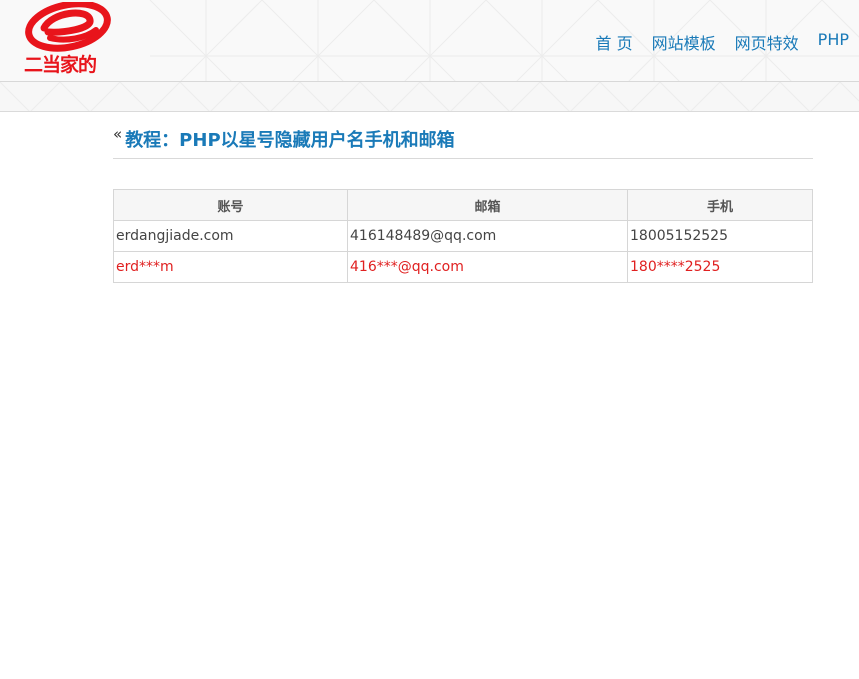 Image resolution: width=859 pixels, height=679 pixels. Describe the element at coordinates (720, 267) in the screenshot. I see `cell-phone-masked: 180****2525` at that location.